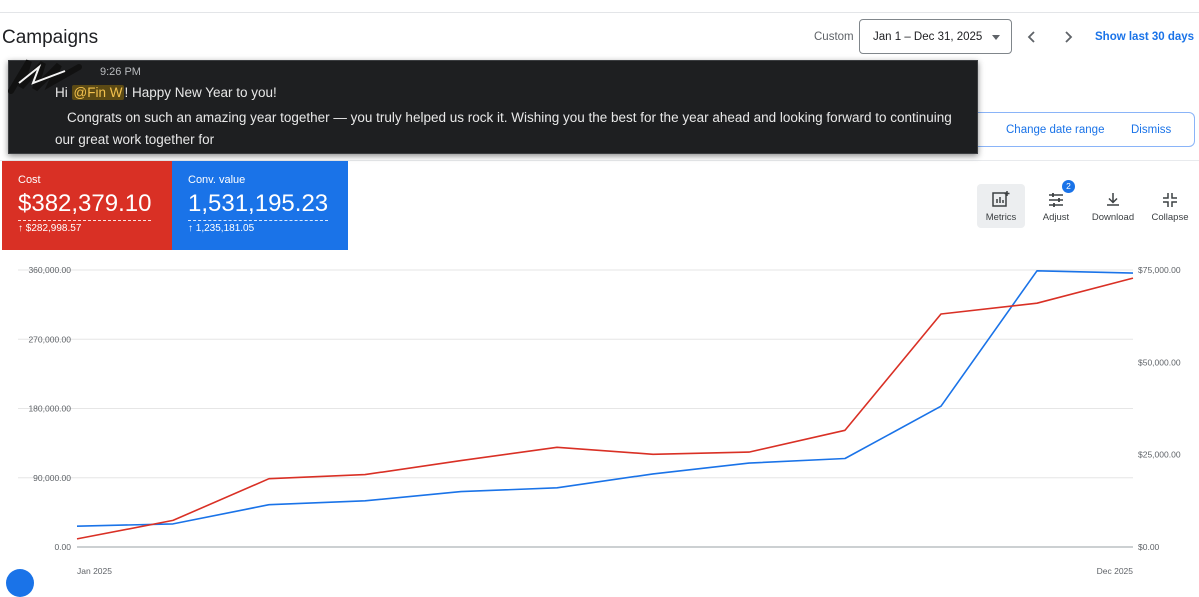 Image resolution: width=1199 pixels, height=597 pixels. Describe the element at coordinates (1170, 200) in the screenshot. I see `collapse-icon` at that location.